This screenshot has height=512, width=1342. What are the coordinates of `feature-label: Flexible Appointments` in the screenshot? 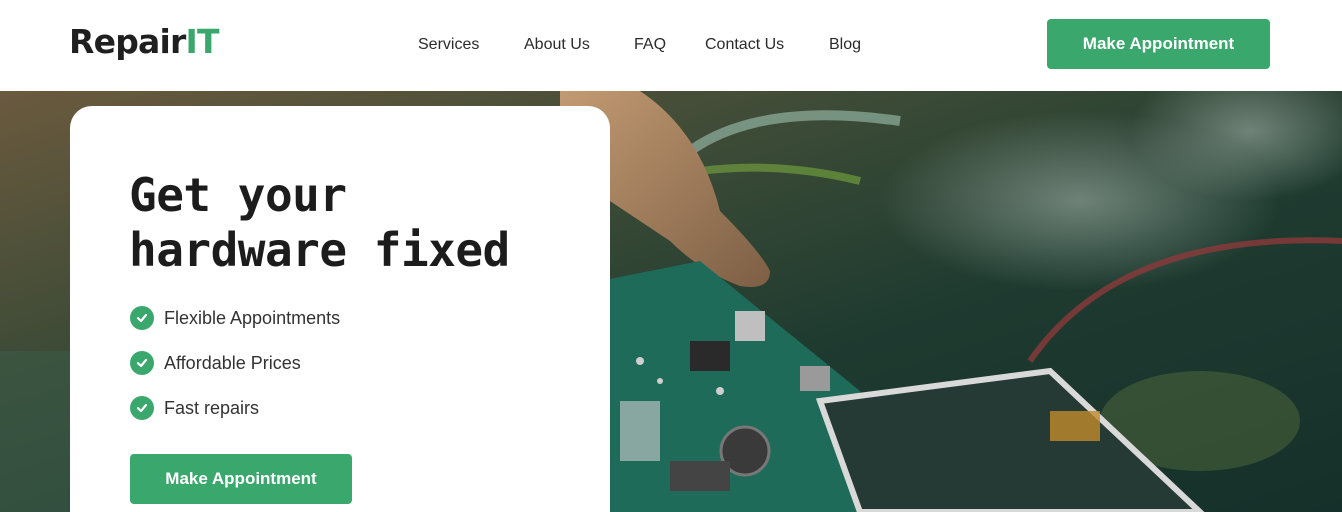 It's located at (252, 317).